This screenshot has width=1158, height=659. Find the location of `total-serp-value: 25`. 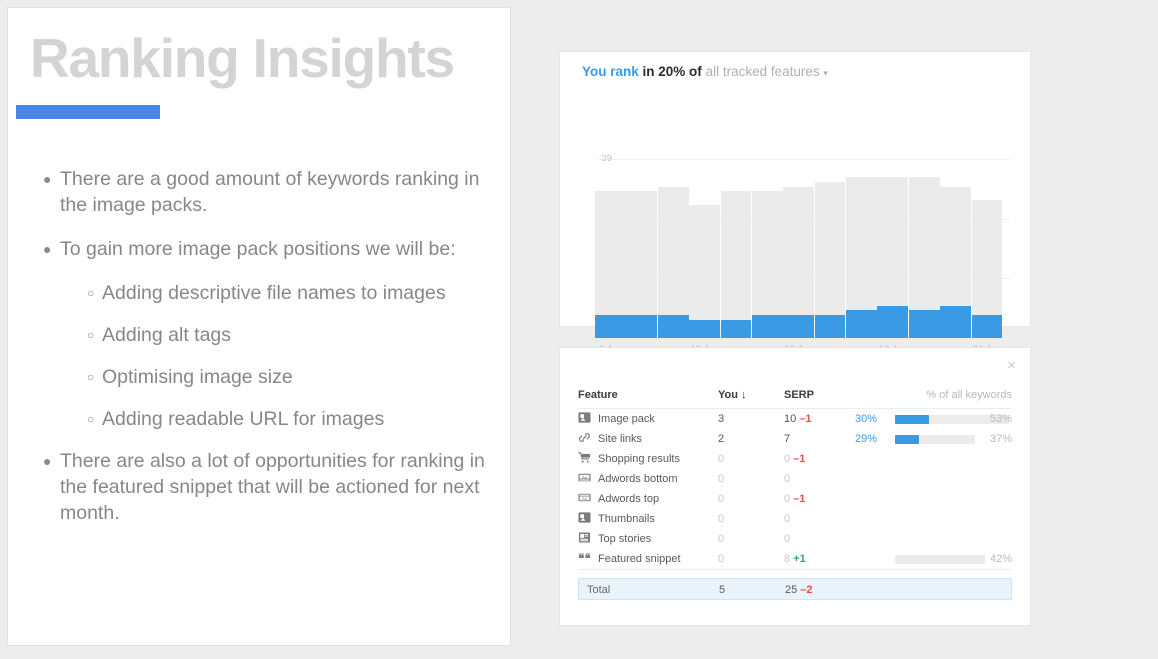

total-serp-value: 25 is located at coordinates (791, 590).